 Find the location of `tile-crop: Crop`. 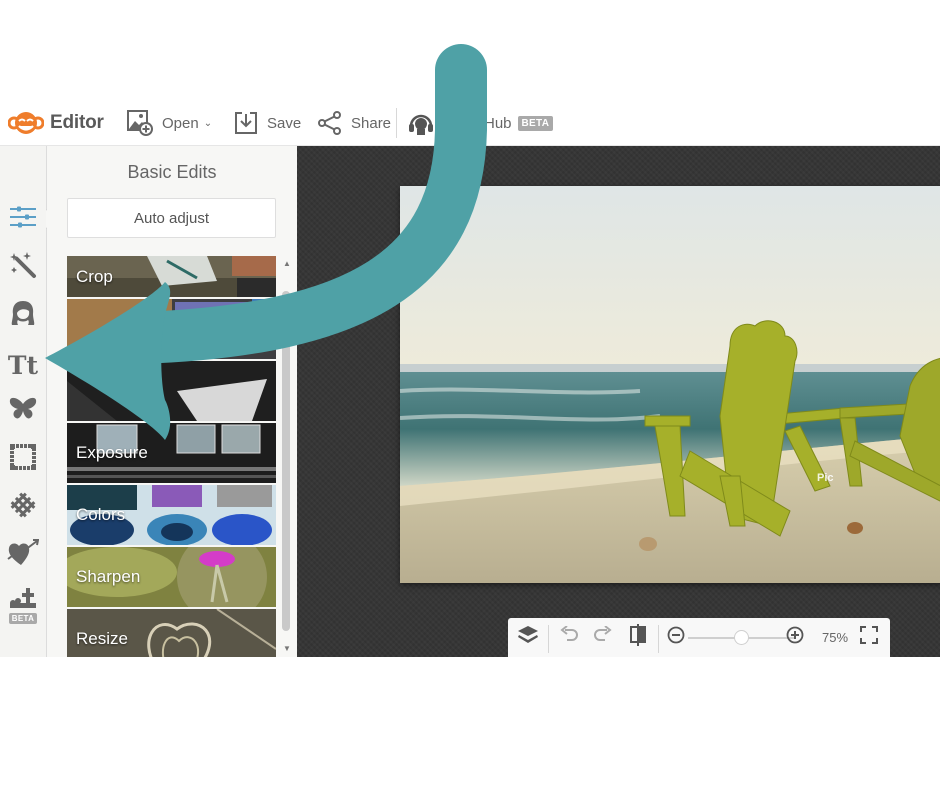

tile-crop: Crop is located at coordinates (171, 276).